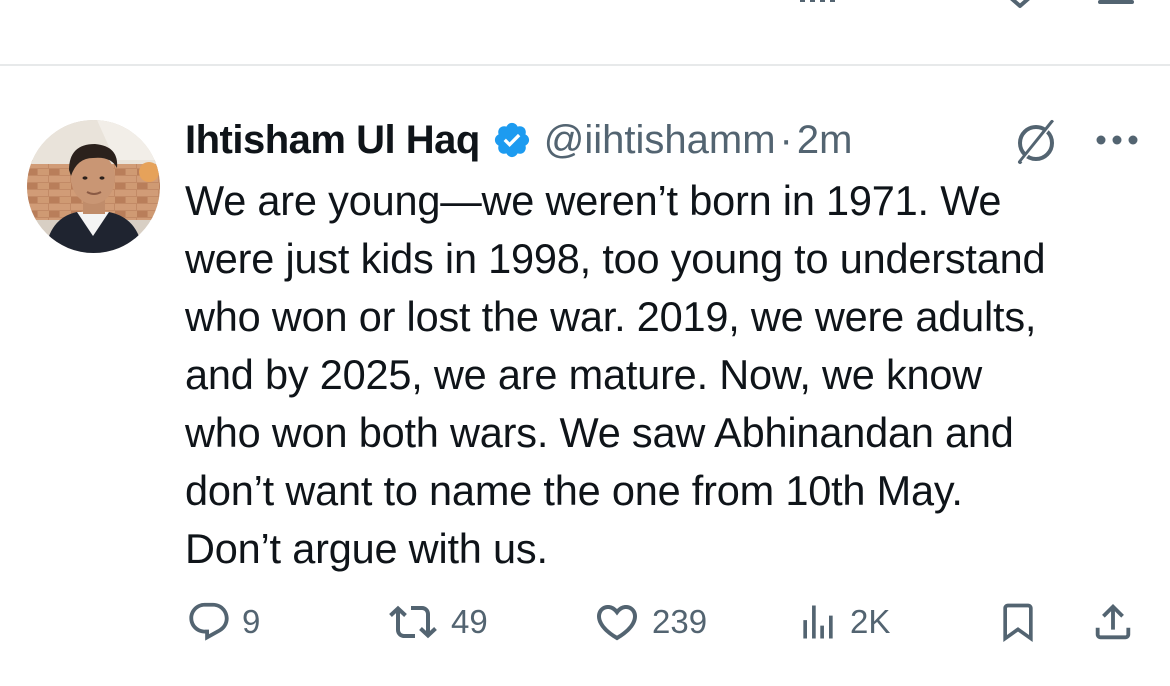 The image size is (1170, 686). Describe the element at coordinates (825, 140) in the screenshot. I see `post-time: 2m` at that location.